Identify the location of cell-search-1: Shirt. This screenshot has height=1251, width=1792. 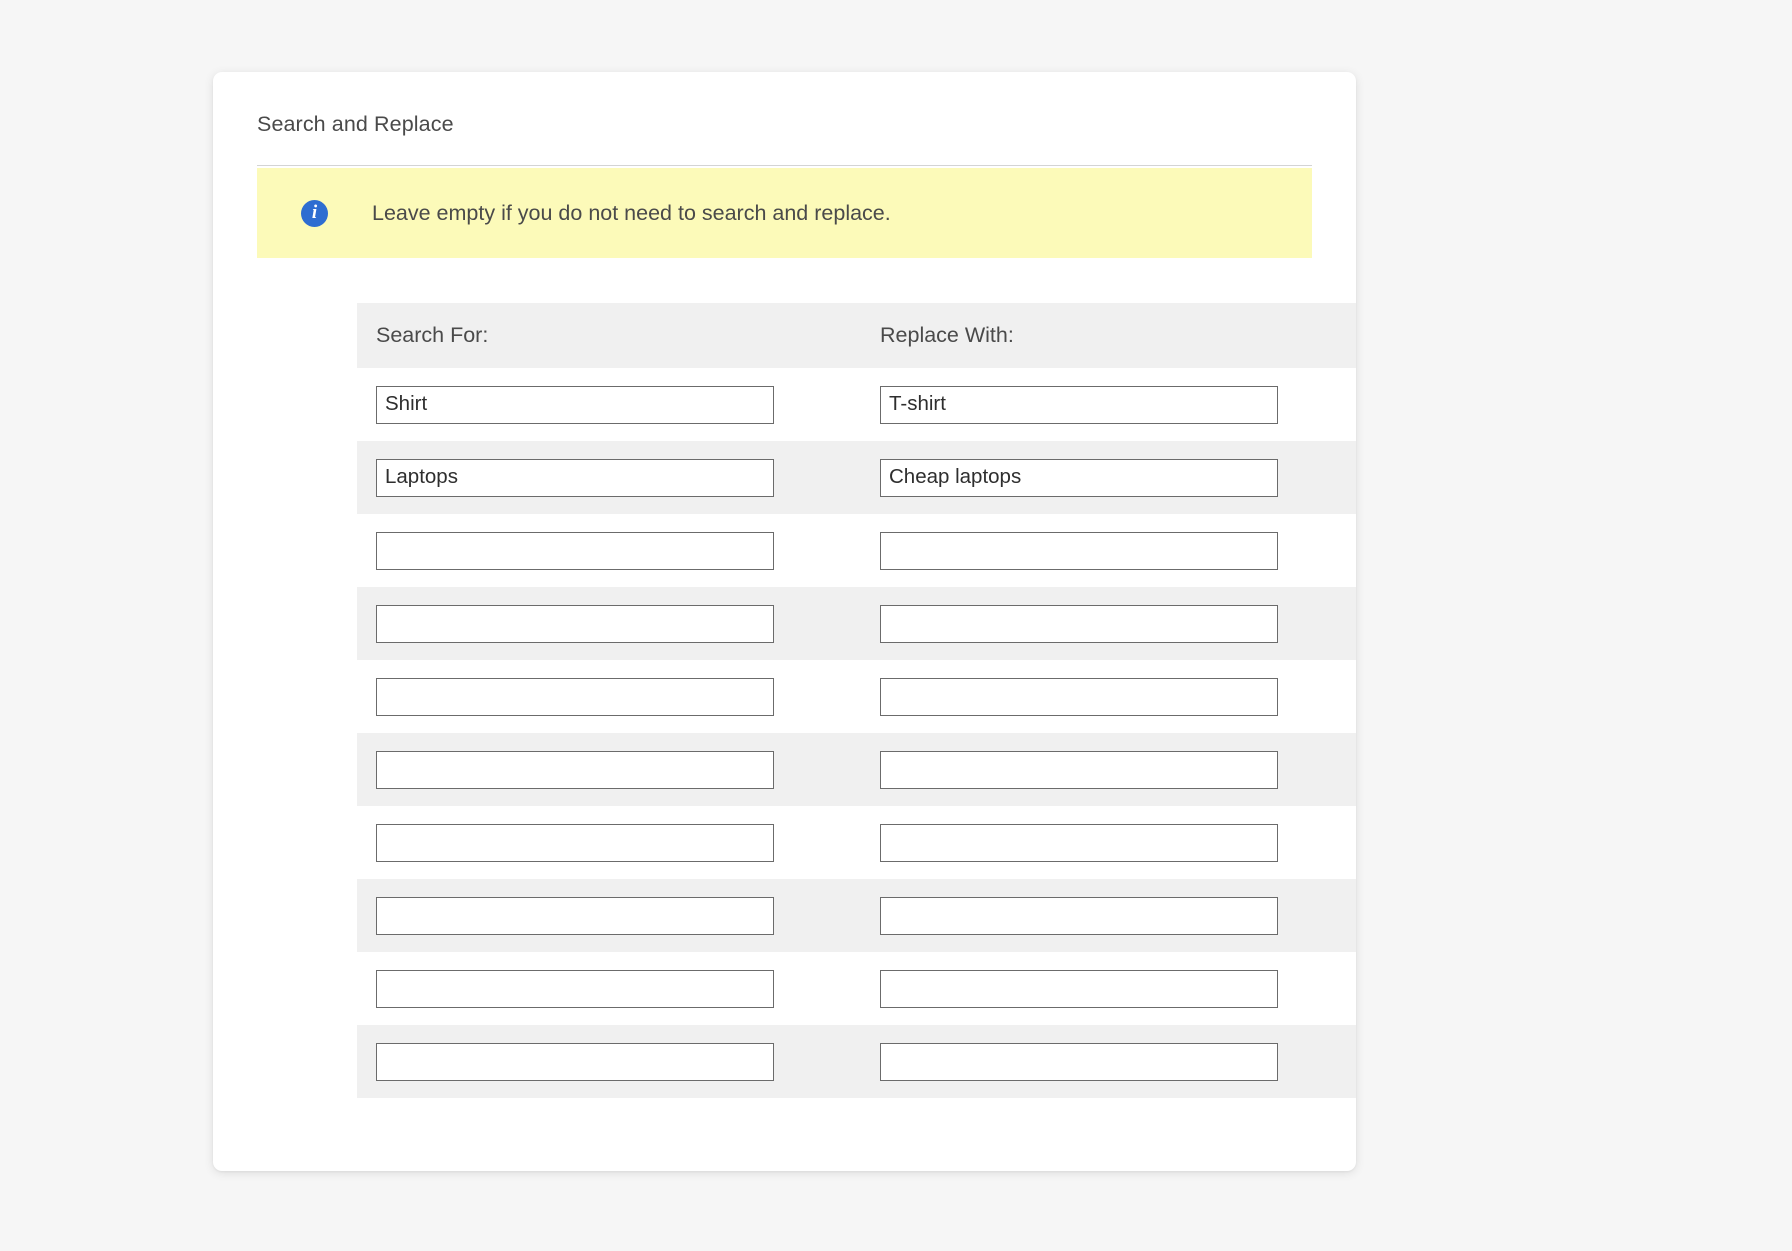
(609, 404).